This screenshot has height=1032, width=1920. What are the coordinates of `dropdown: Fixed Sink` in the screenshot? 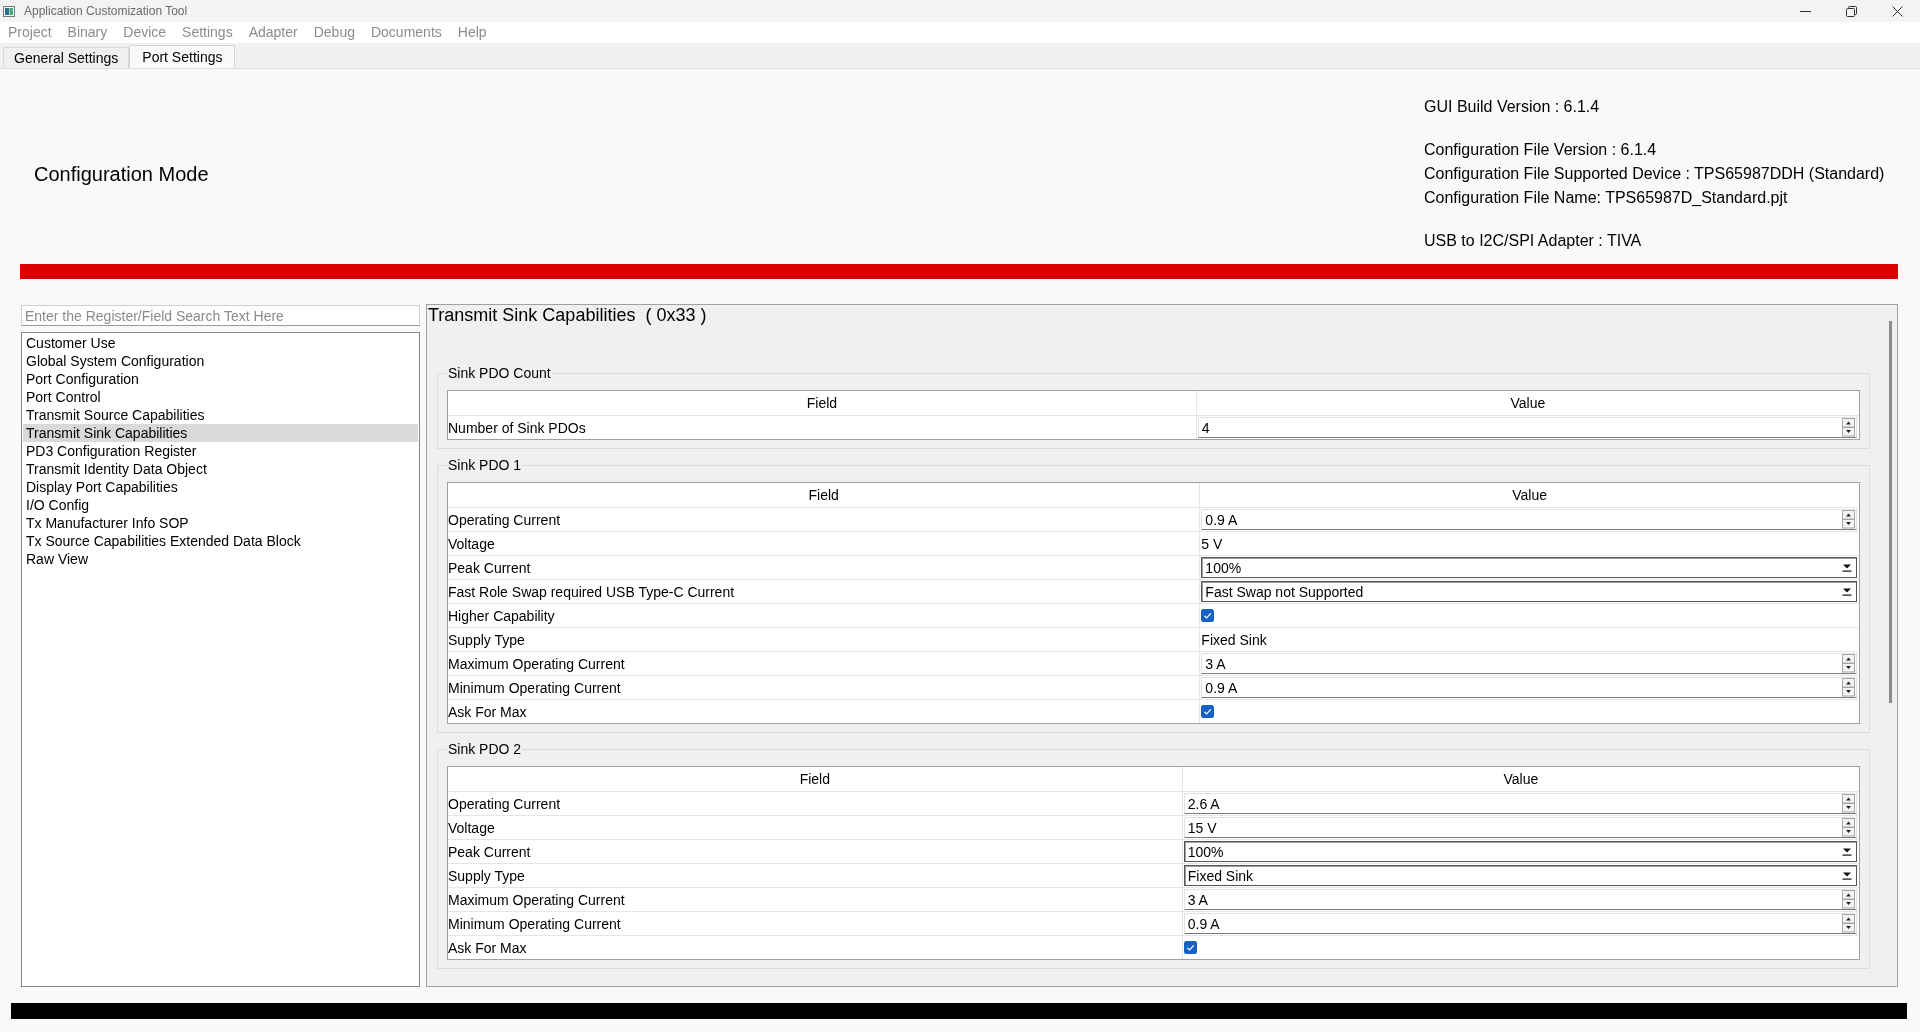 It's located at (1520, 875).